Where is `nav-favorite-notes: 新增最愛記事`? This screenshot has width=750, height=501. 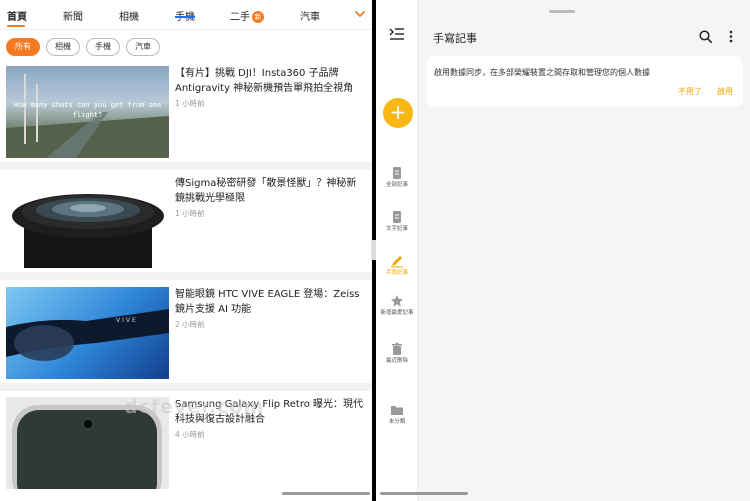 nav-favorite-notes: 新增最愛記事 is located at coordinates (397, 305).